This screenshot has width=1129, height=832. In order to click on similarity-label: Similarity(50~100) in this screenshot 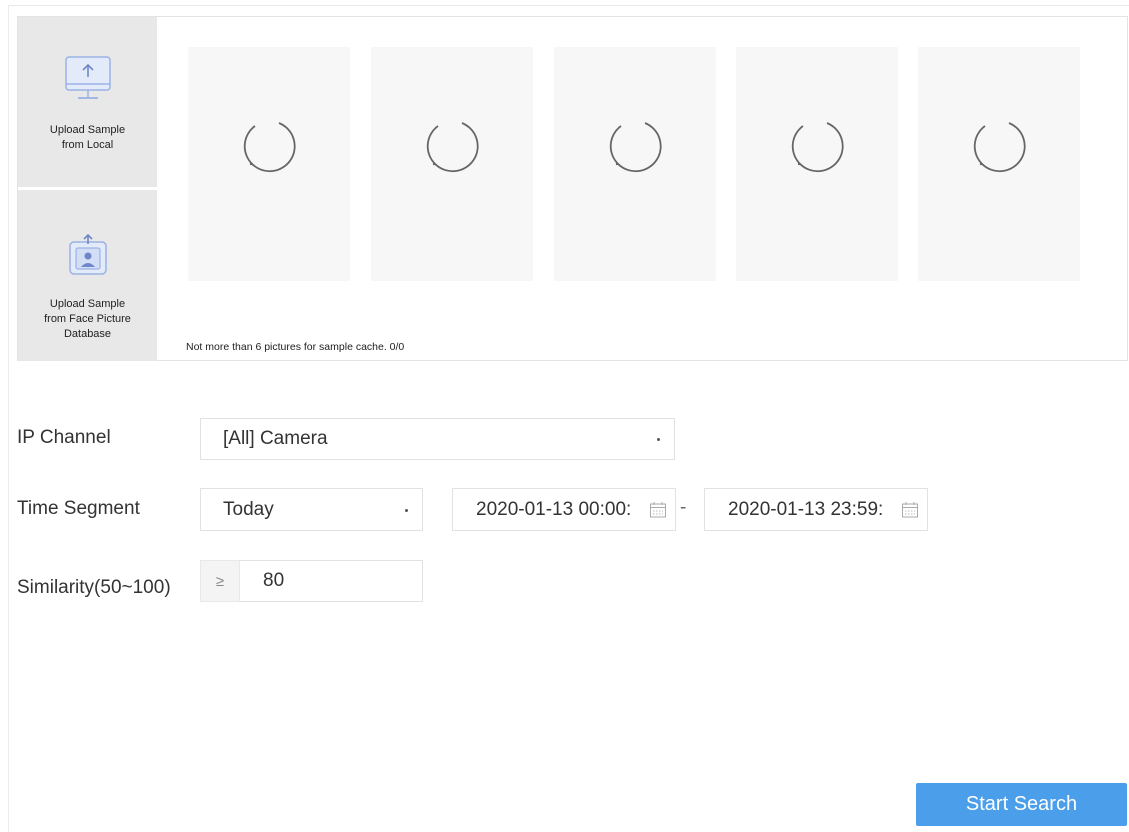, I will do `click(94, 587)`.